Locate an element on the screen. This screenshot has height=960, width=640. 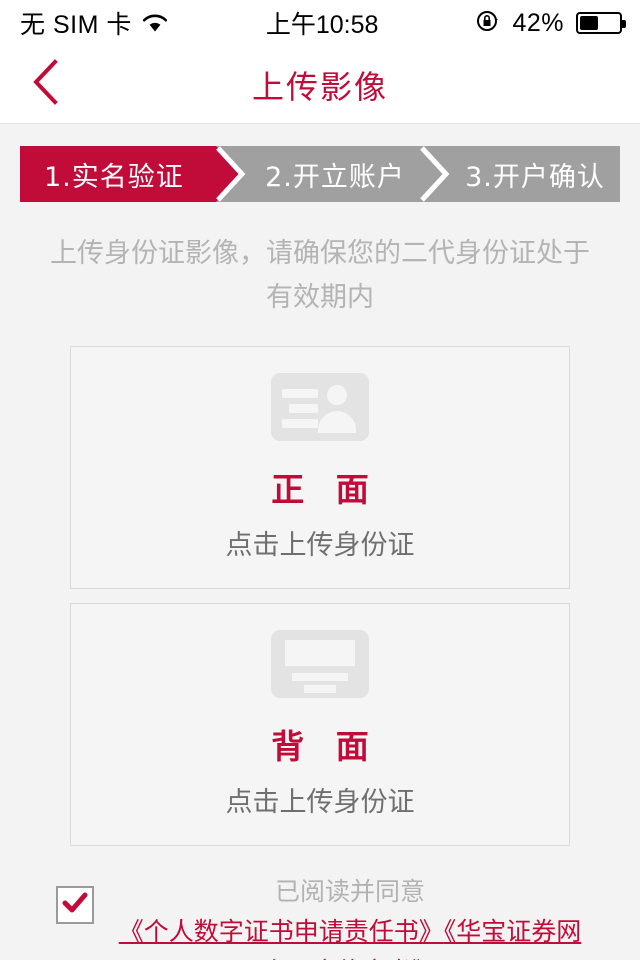
step-item-1: 1.实名验证 is located at coordinates (132, 174).